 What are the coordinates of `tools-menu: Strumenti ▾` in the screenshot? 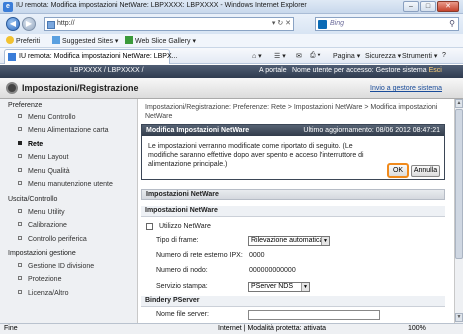 It's located at (419, 56).